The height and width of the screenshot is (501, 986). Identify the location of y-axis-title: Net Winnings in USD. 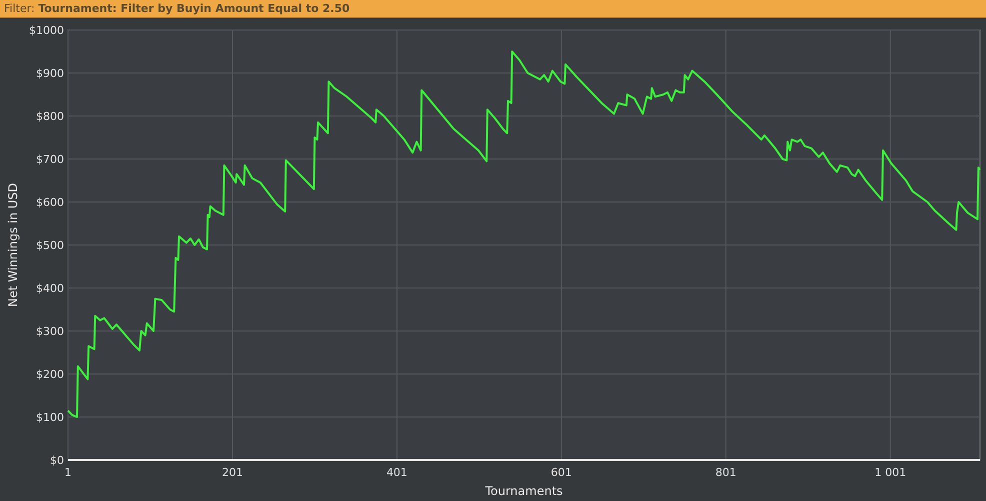
(13, 245).